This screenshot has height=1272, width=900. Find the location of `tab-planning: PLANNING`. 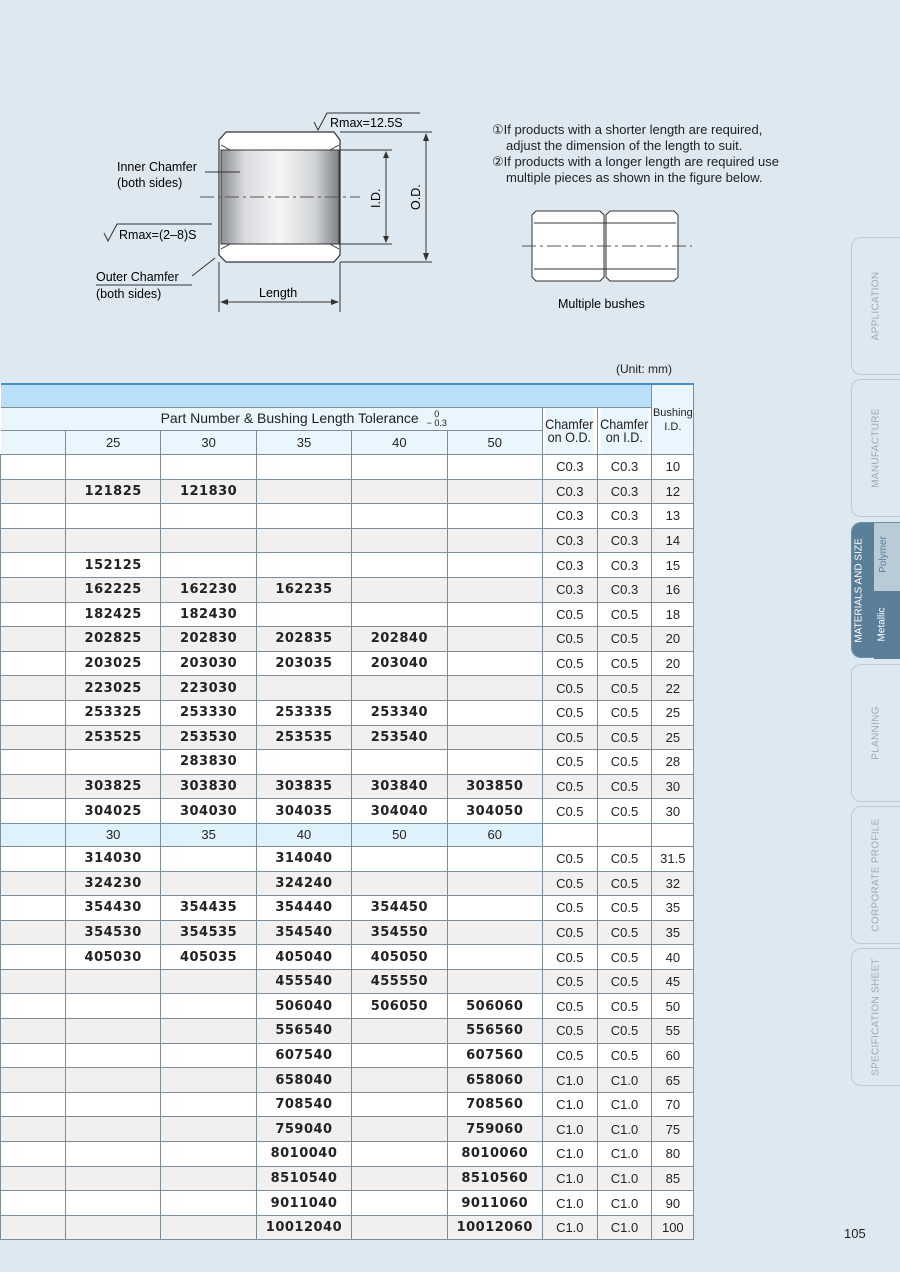

tab-planning: PLANNING is located at coordinates (875, 733).